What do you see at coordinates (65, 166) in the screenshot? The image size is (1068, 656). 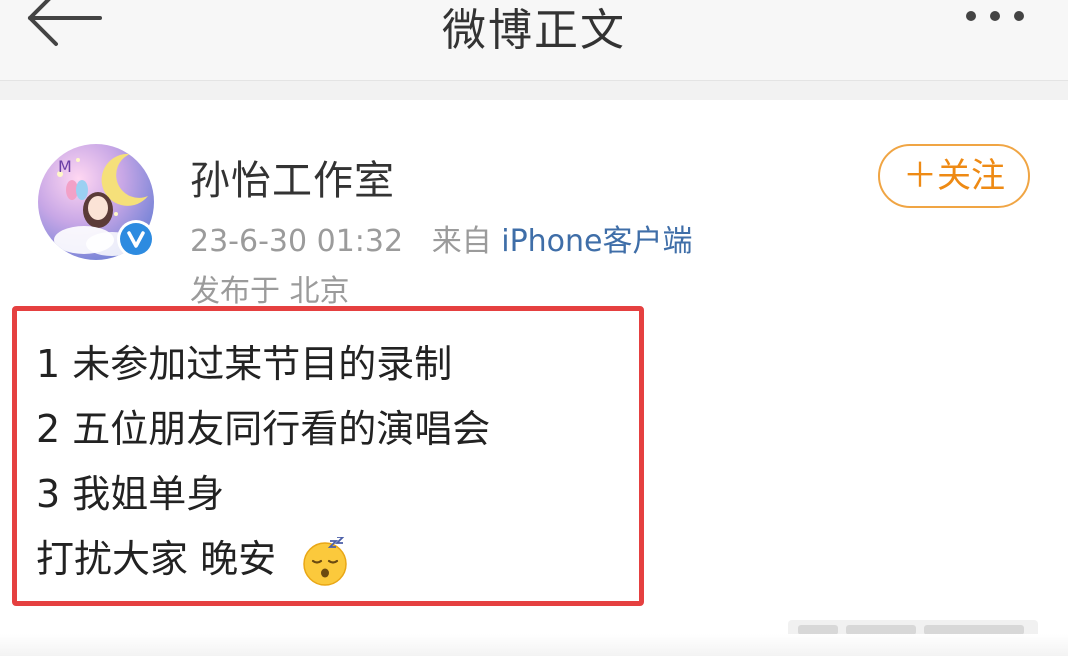 I see `svg-text: M` at bounding box center [65, 166].